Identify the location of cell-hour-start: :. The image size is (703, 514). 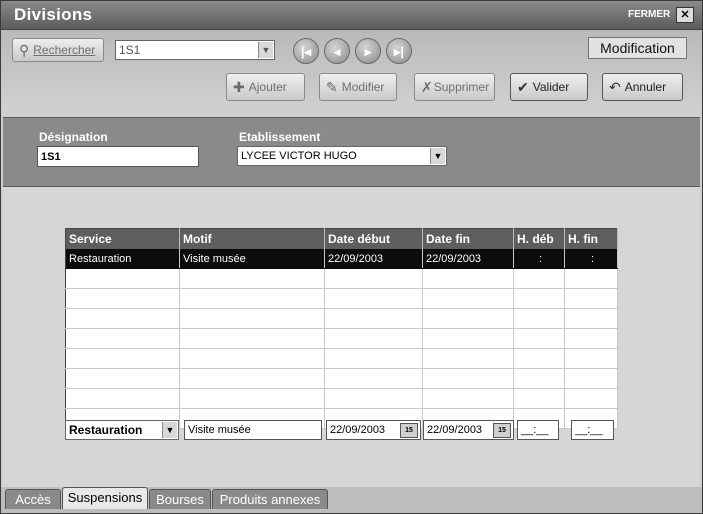
(539, 259).